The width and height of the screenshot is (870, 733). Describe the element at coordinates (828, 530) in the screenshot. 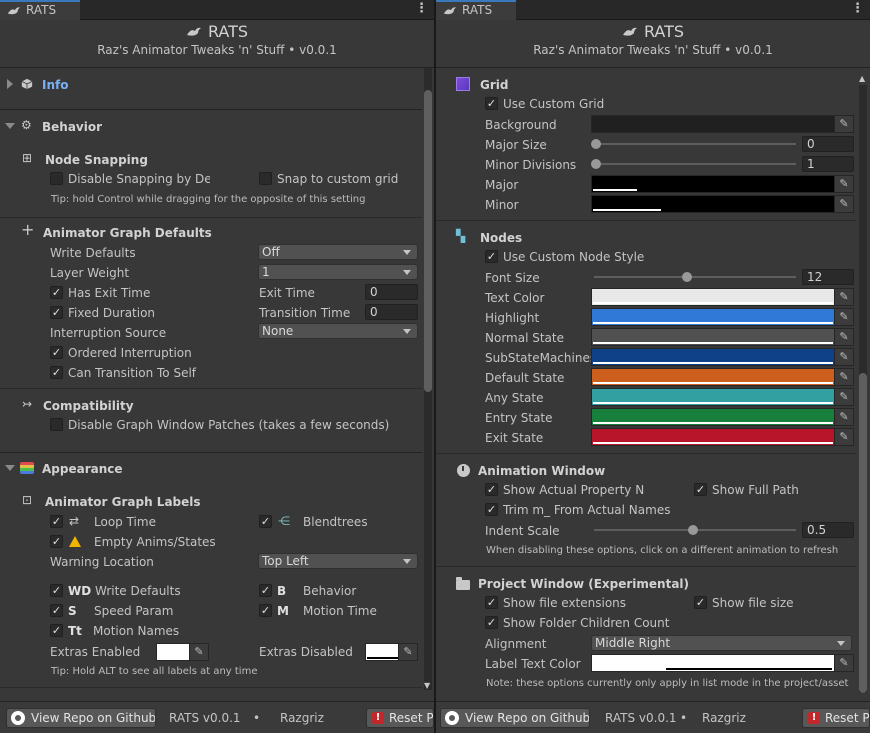

I see `indent-scale-field: 0.5` at that location.